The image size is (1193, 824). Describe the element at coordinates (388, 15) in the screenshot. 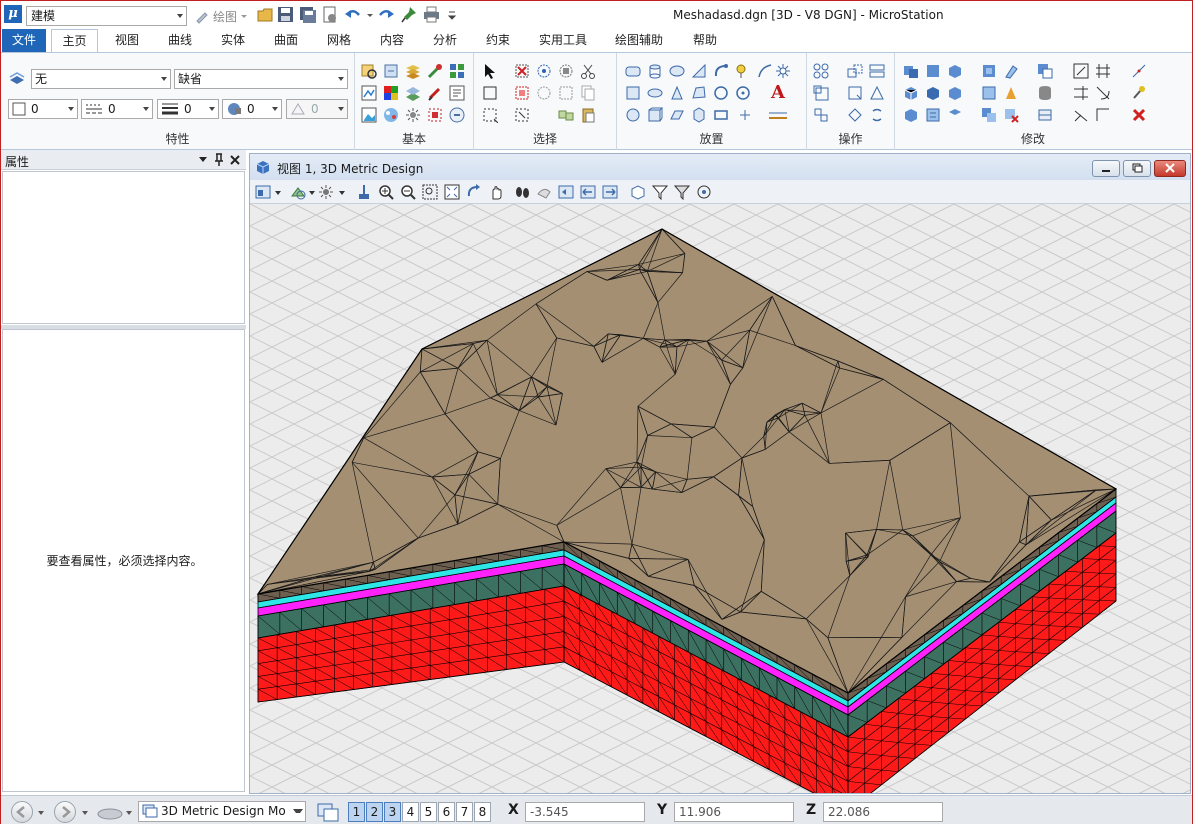

I see `redo-icon` at that location.